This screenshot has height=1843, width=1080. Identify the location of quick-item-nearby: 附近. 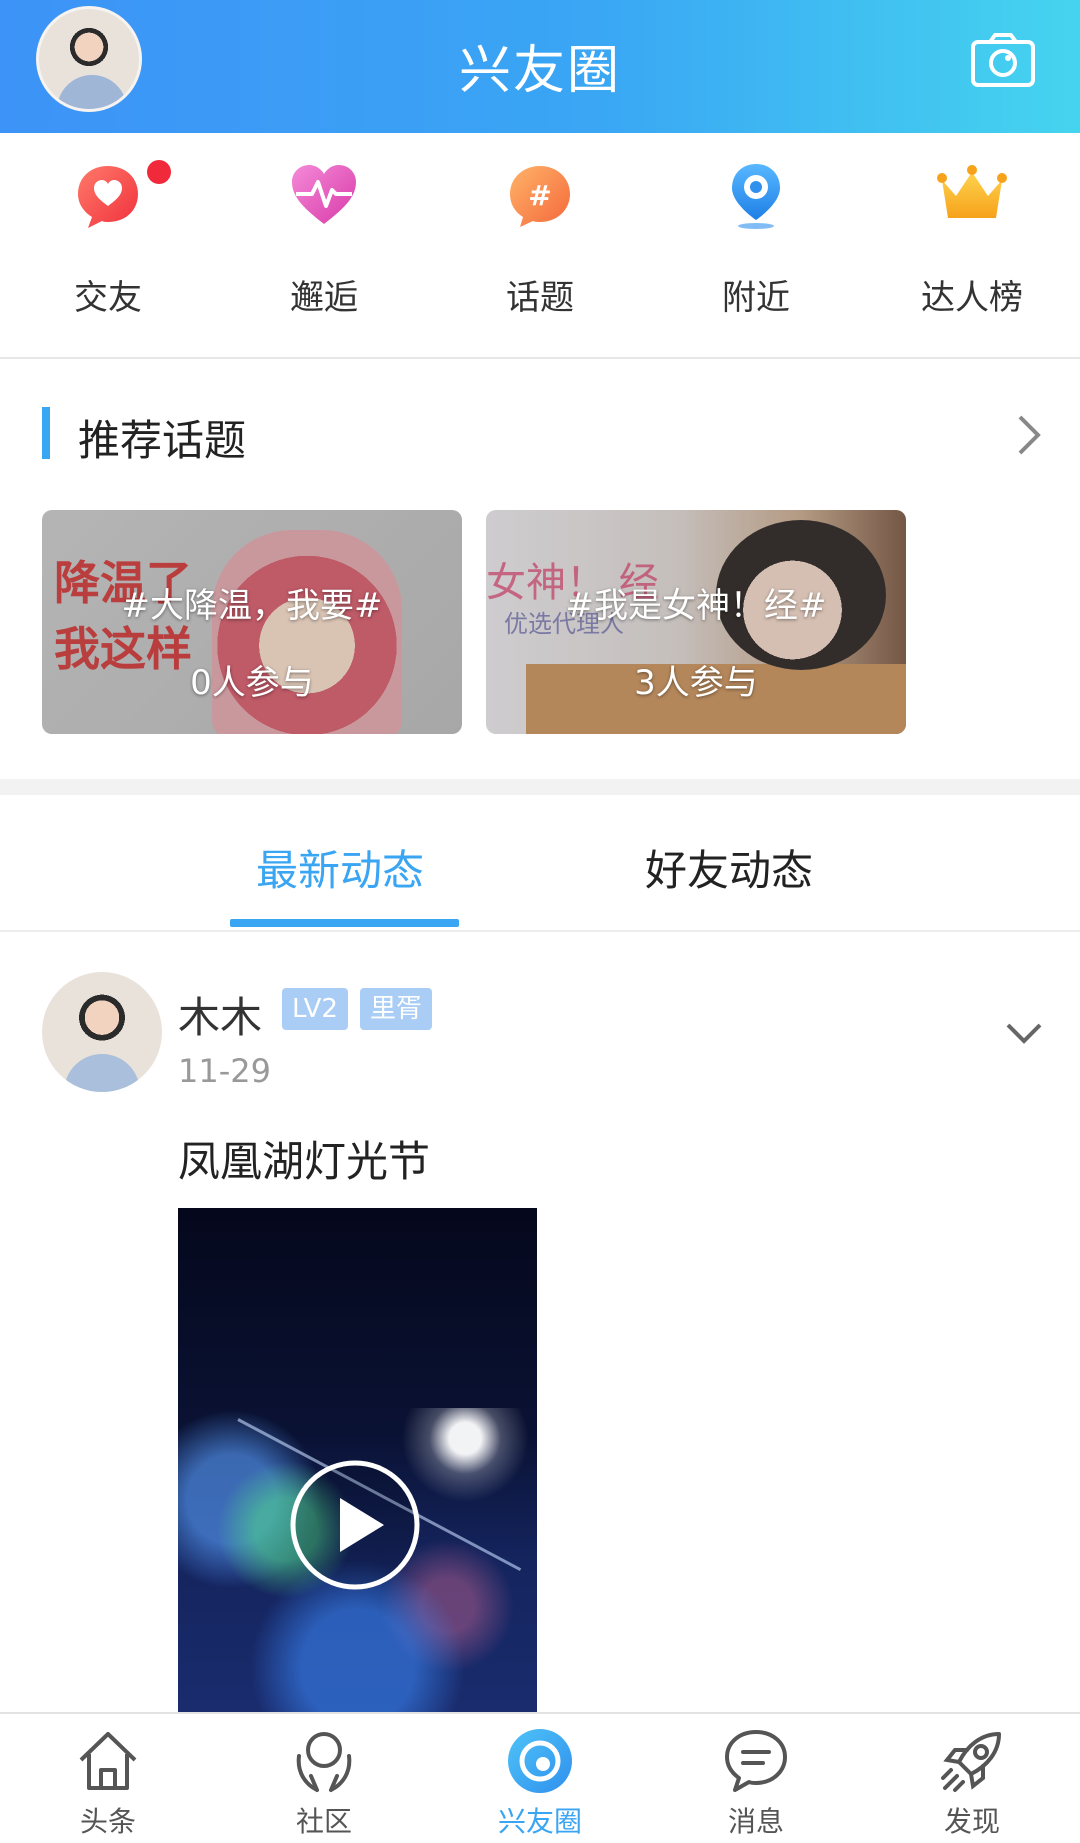
(756, 245).